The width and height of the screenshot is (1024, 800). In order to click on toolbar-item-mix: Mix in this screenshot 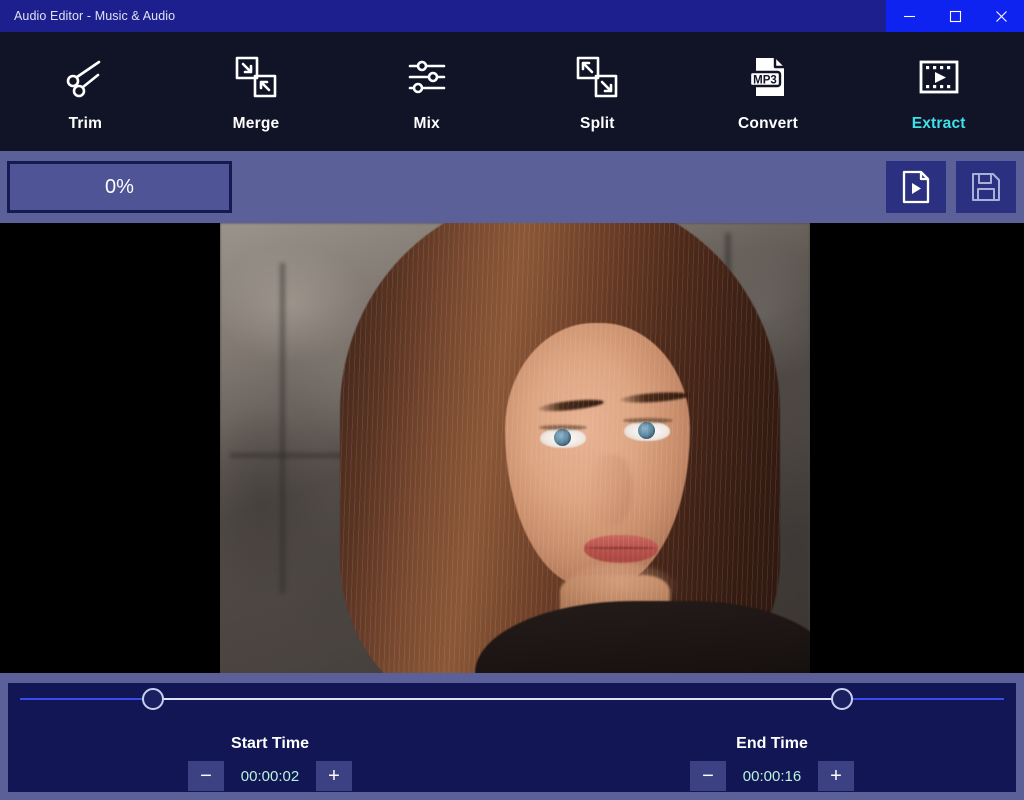, I will do `click(426, 91)`.